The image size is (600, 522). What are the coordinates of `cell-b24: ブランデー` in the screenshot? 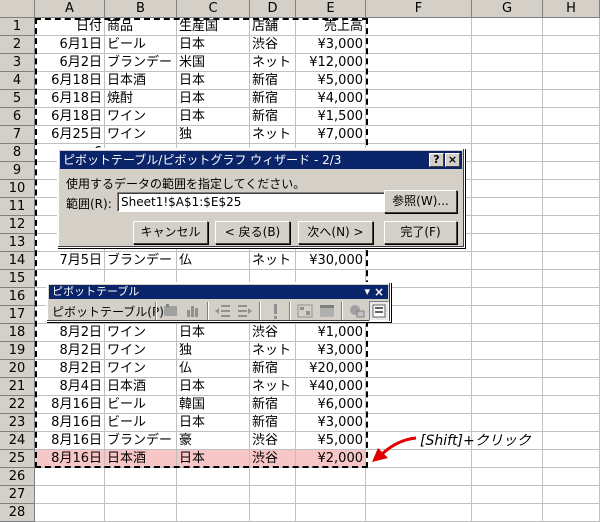 It's located at (141, 441).